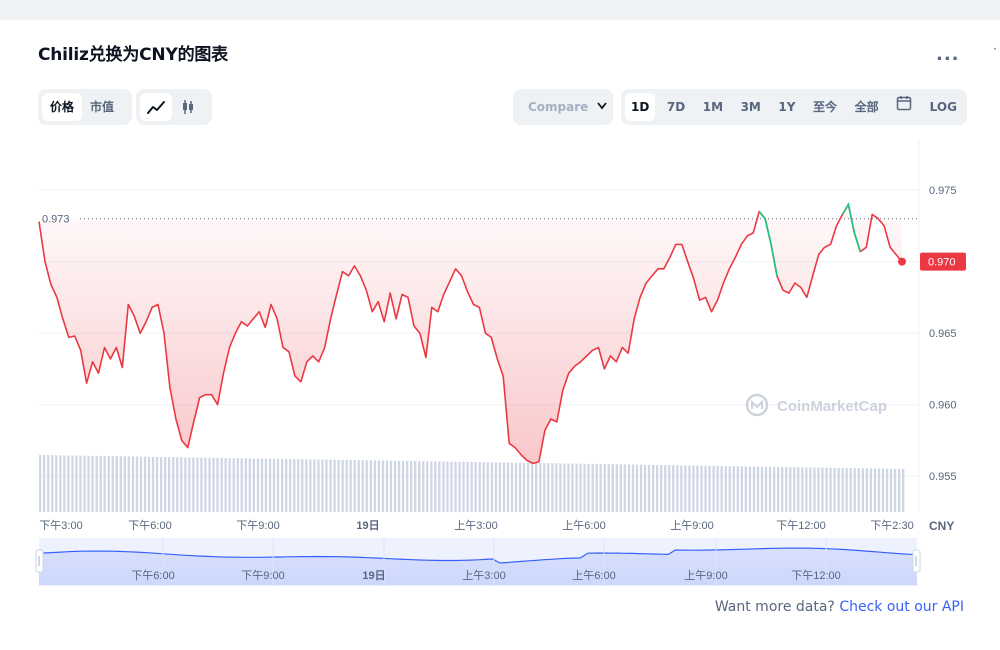 The width and height of the screenshot is (1000, 650). What do you see at coordinates (891, 525) in the screenshot?
I see `x-tick-label: 下午2:30` at bounding box center [891, 525].